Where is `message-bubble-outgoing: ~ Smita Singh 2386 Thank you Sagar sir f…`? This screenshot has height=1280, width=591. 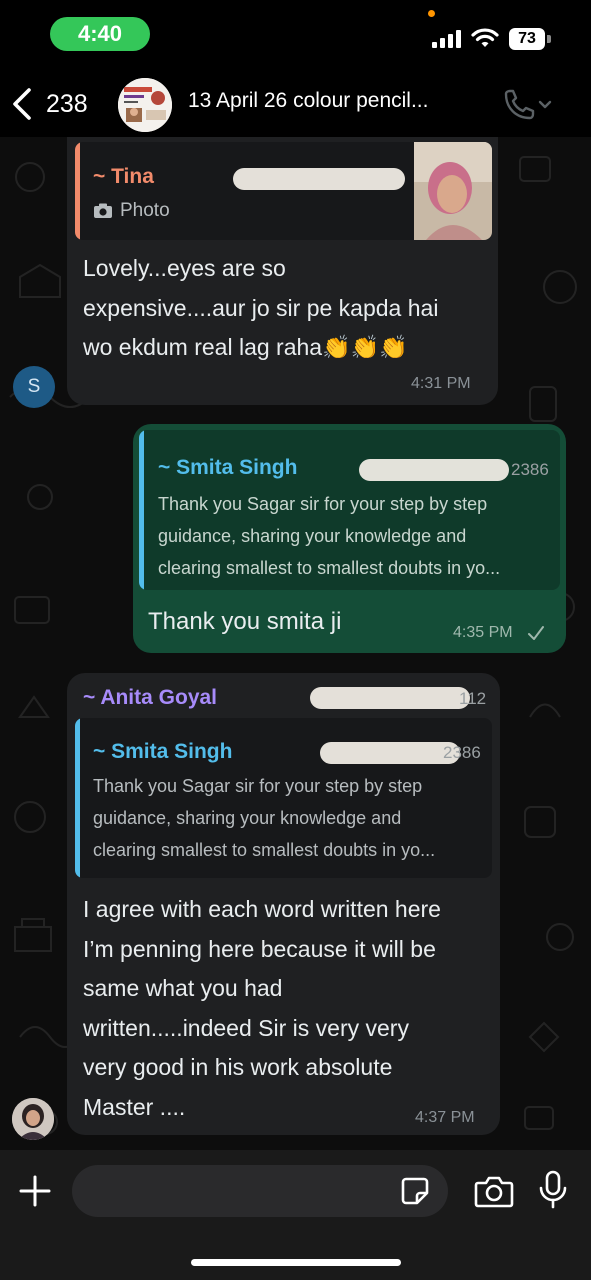
message-bubble-outgoing: ~ Smita Singh 2386 Thank you Sagar sir f… is located at coordinates (349, 538).